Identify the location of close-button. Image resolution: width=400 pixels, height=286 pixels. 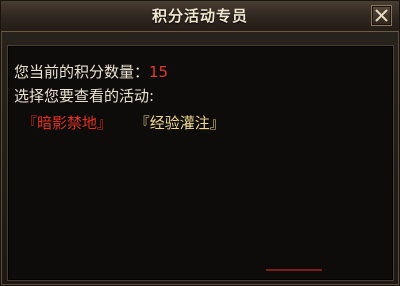
(381, 15).